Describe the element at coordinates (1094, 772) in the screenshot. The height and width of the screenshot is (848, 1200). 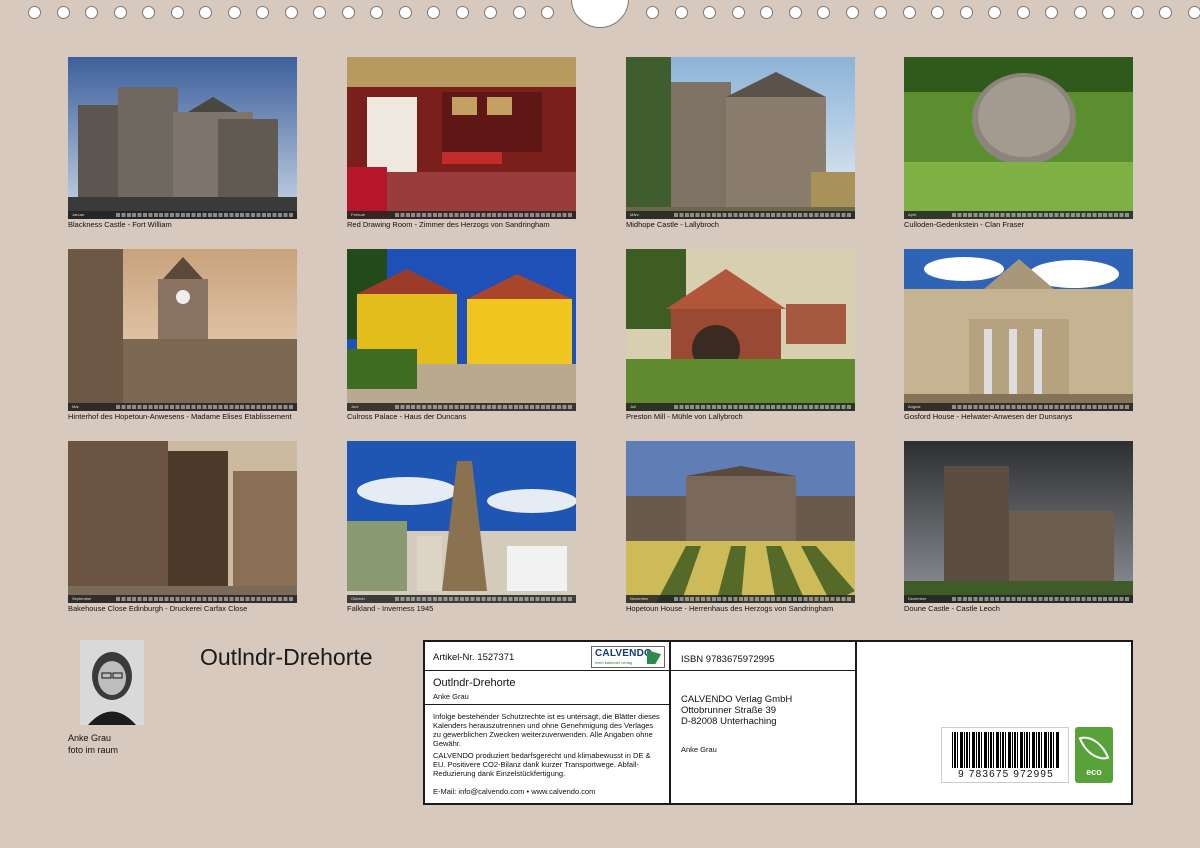
I see `eco-label: eco` at that location.